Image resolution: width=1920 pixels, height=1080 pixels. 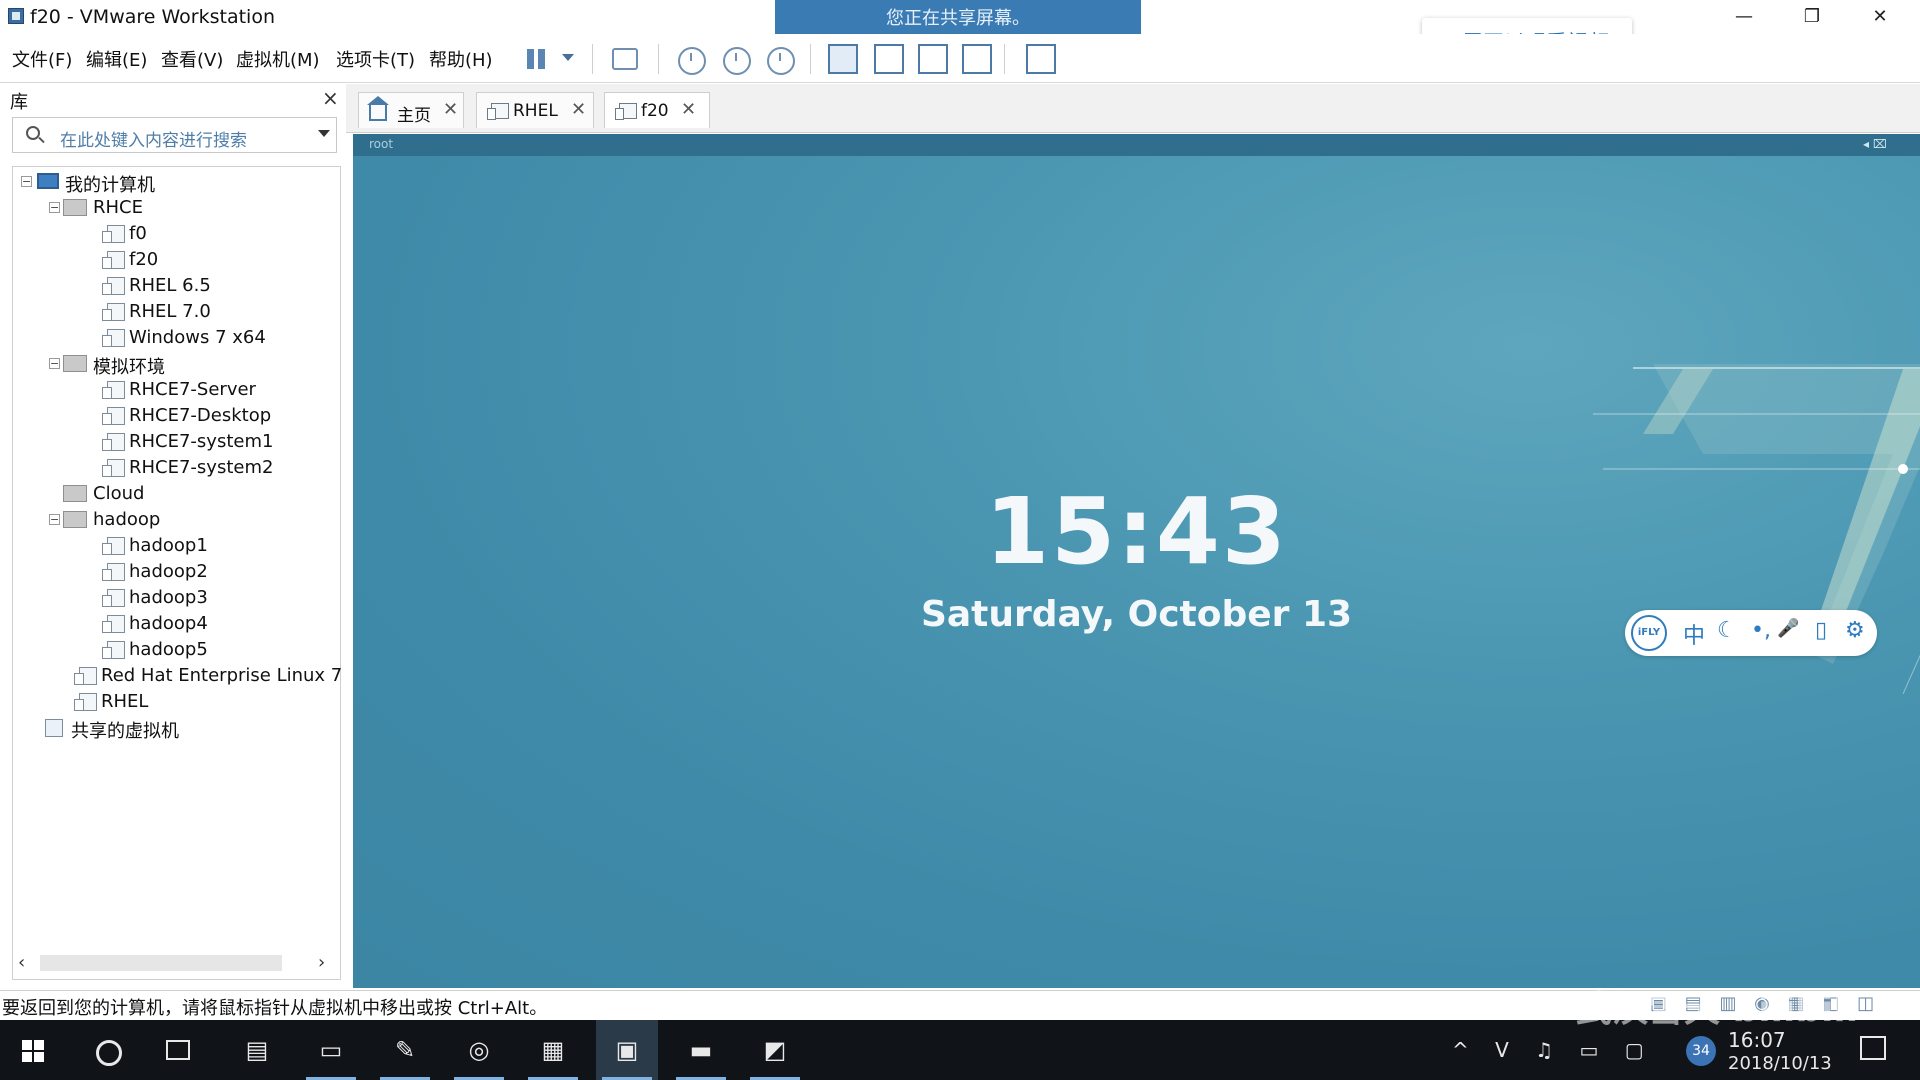 I want to click on tree-label: 模拟环境, so click(x=129, y=367).